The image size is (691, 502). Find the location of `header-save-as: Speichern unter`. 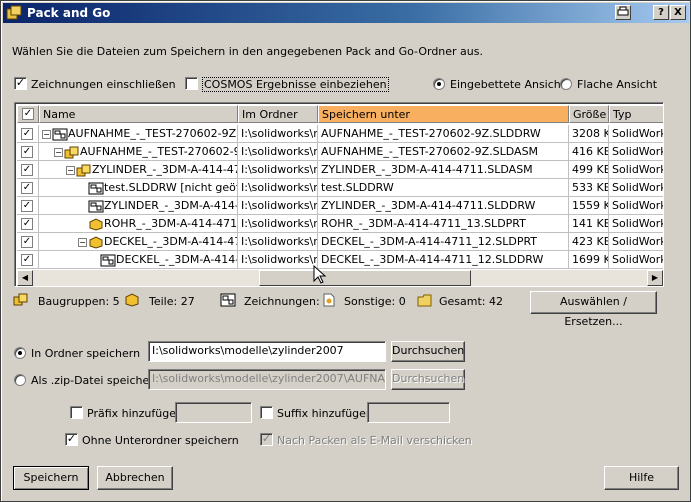

header-save-as: Speichern unter is located at coordinates (443, 114).